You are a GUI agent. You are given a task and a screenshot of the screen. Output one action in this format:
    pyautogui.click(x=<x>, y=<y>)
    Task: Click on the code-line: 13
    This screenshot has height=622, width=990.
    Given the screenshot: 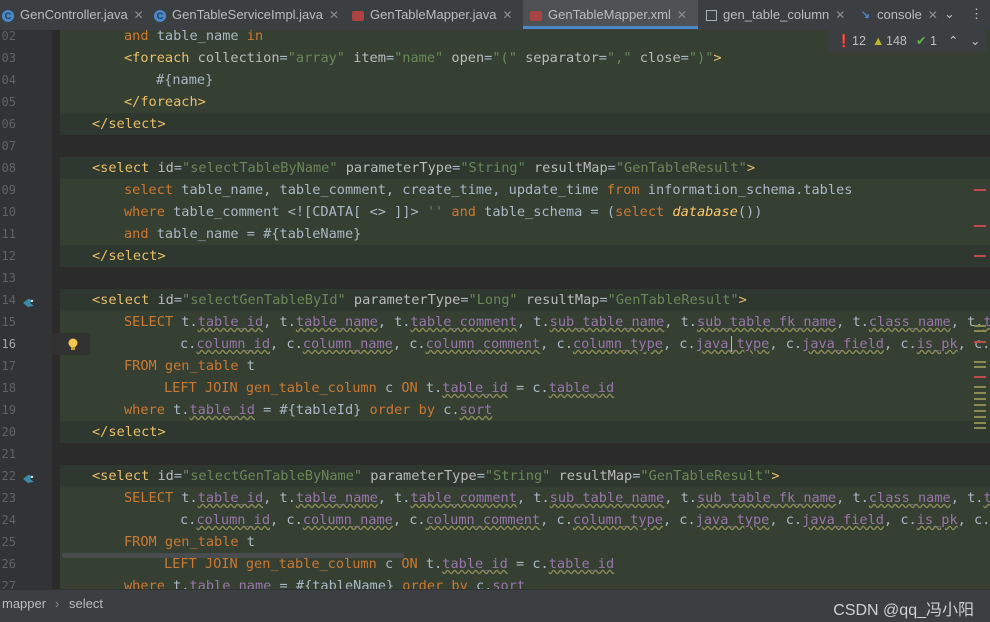 What is the action you would take?
    pyautogui.click(x=495, y=278)
    